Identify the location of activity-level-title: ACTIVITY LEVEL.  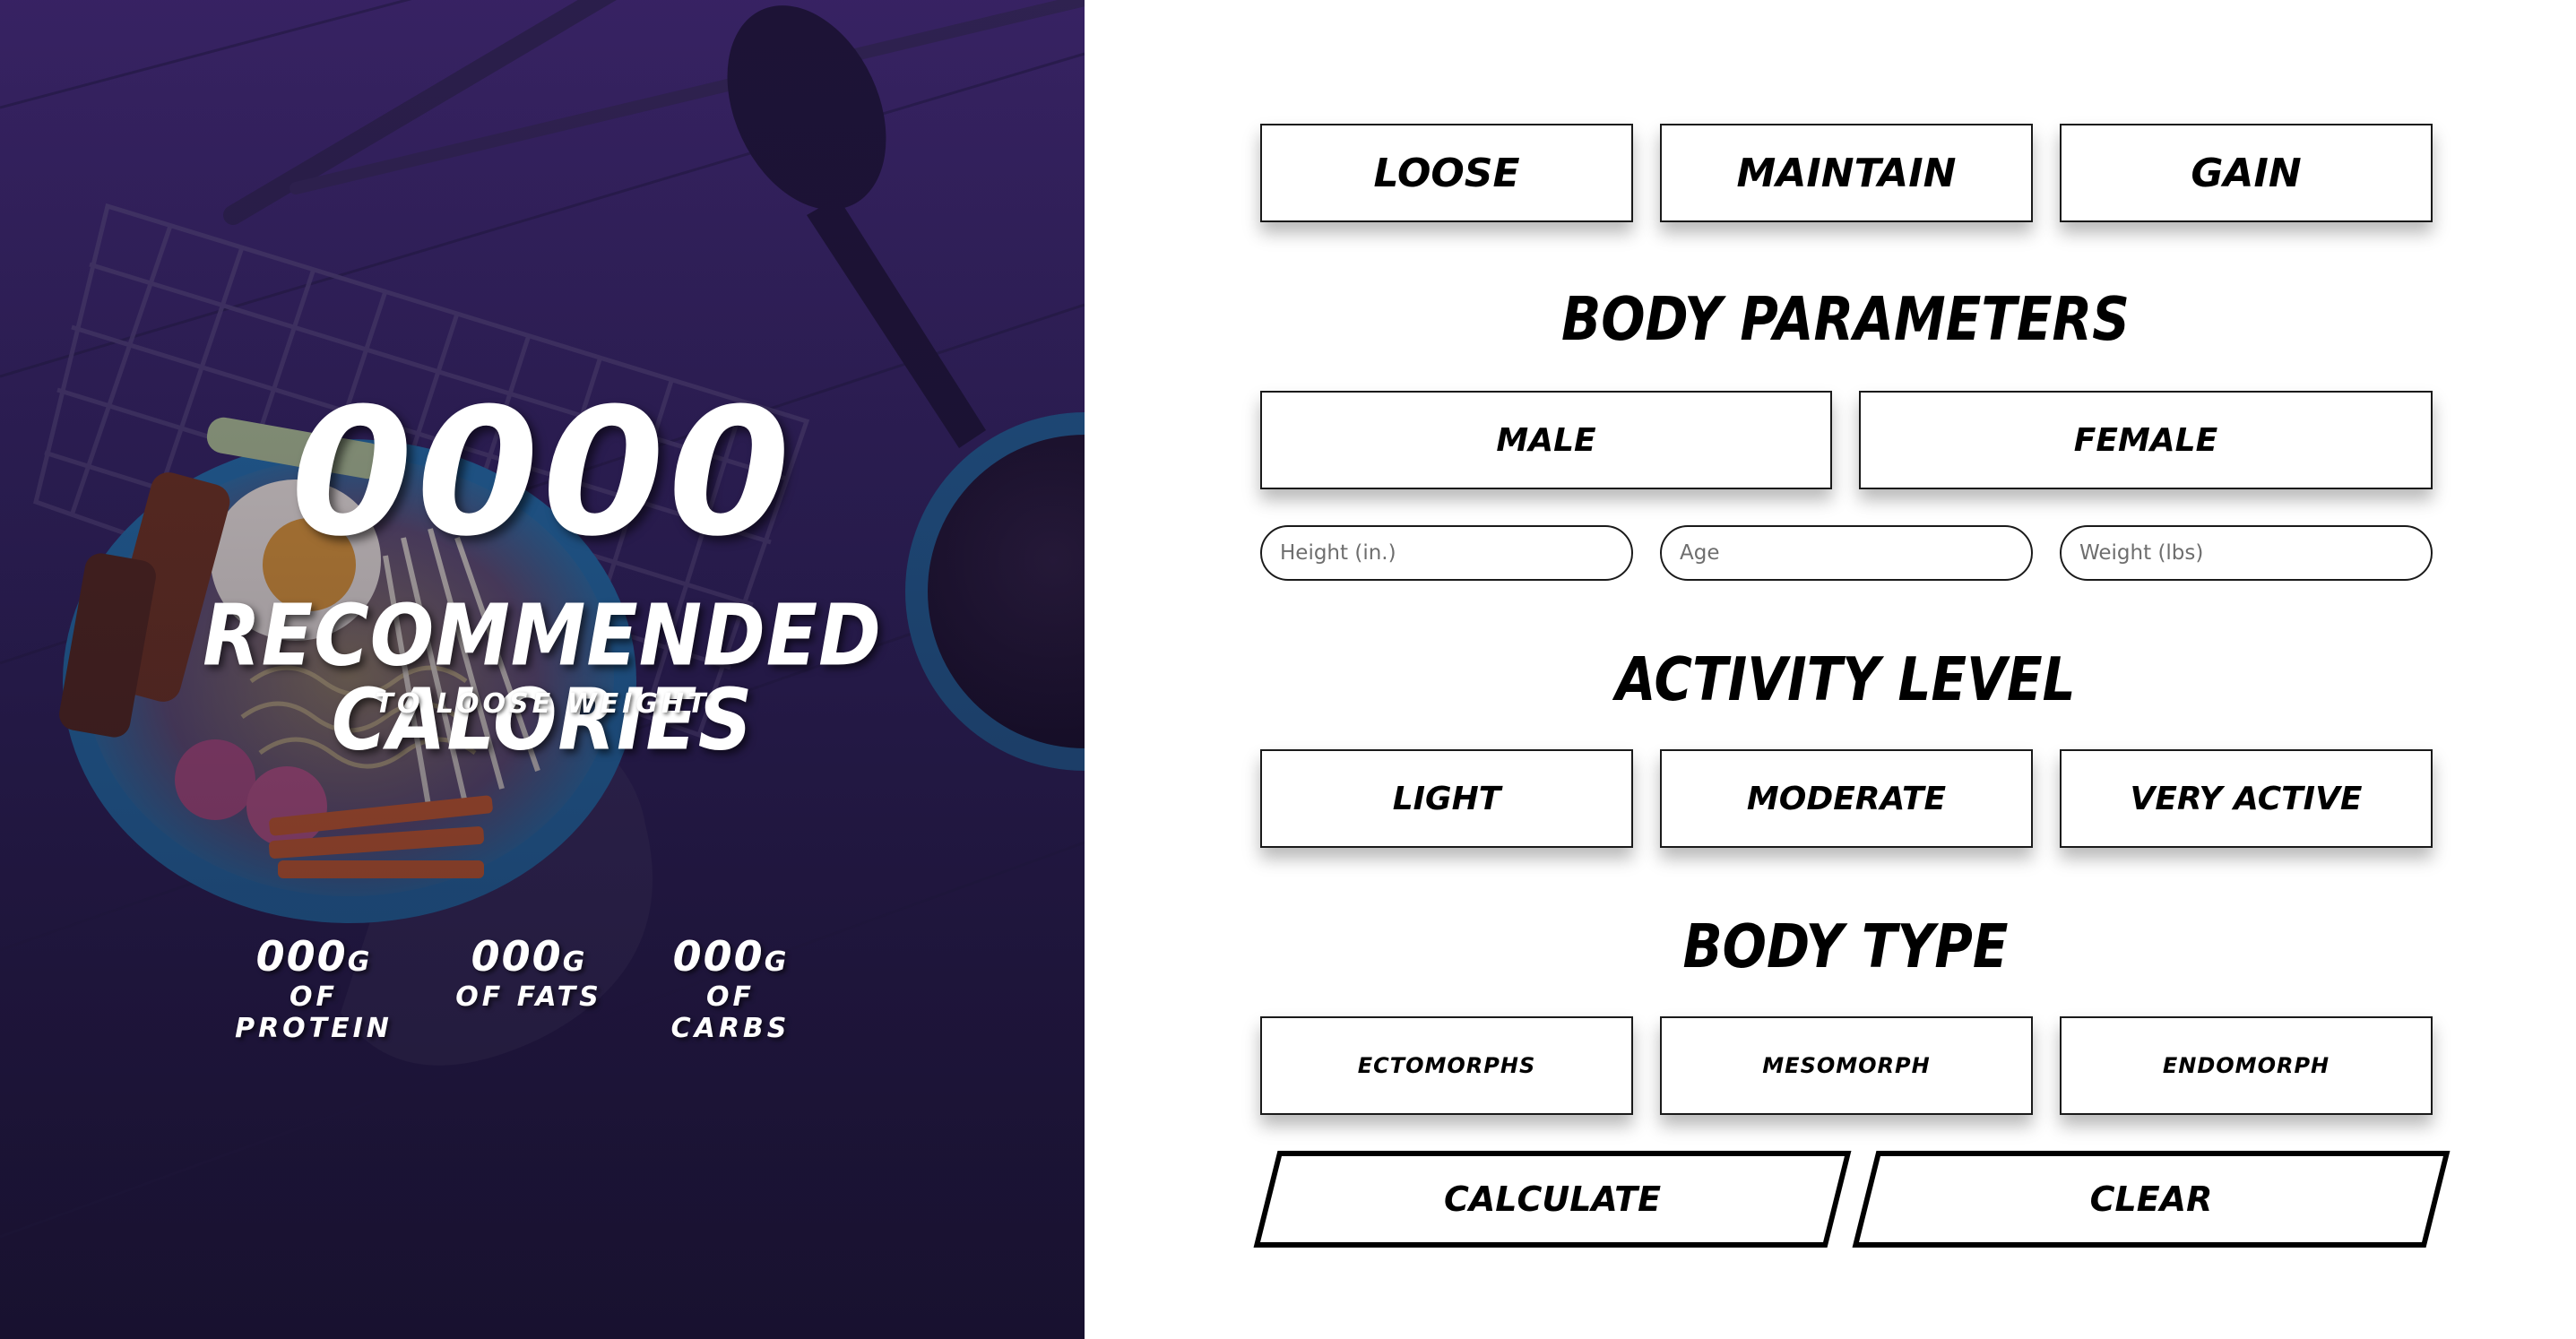
(1845, 679).